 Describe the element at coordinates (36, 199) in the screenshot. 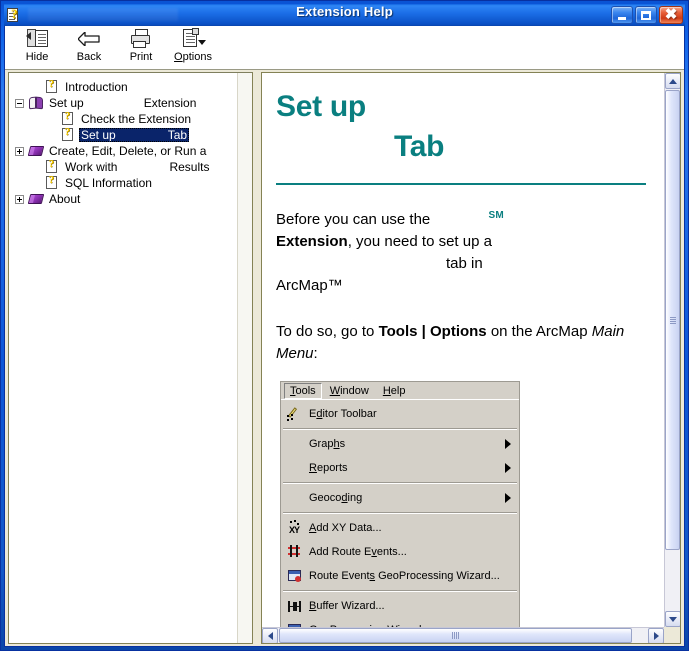

I see `closed-book-icon` at that location.